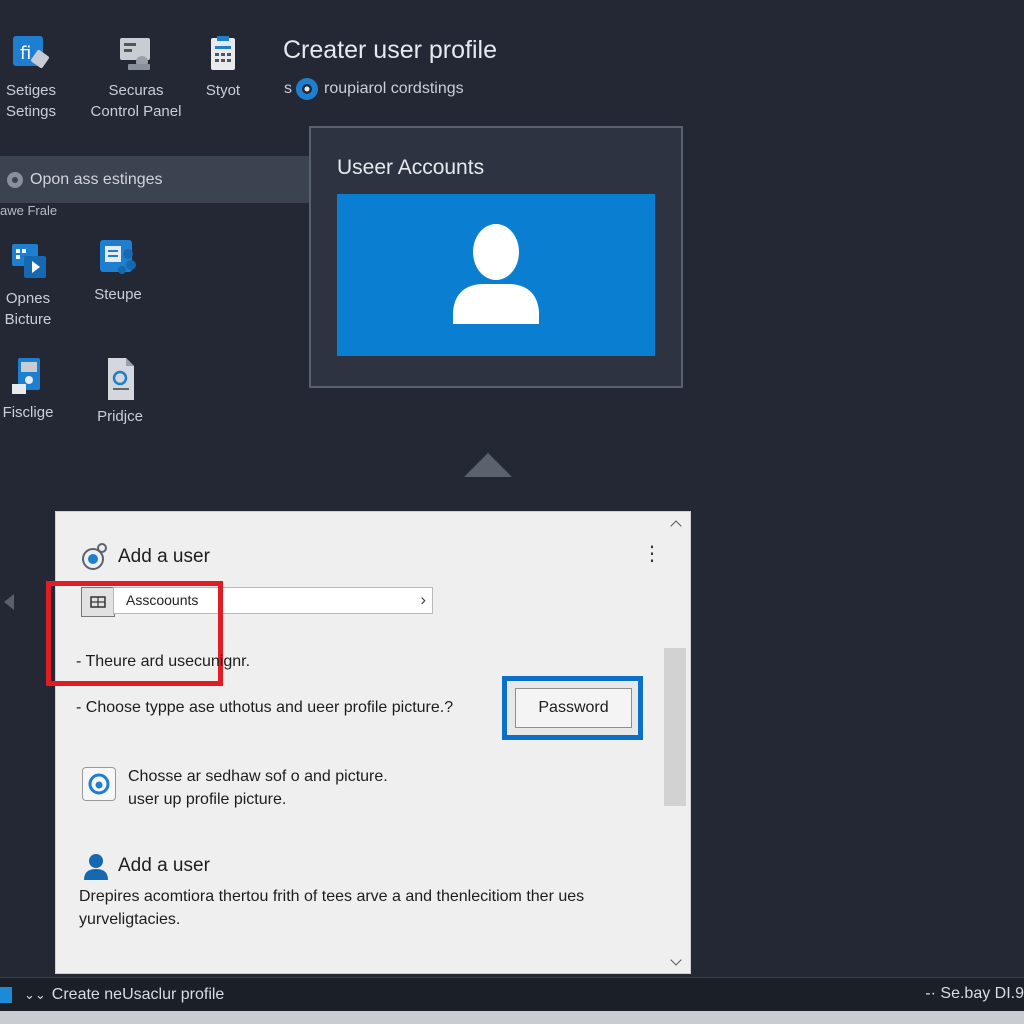 This screenshot has width=1024, height=1024. Describe the element at coordinates (6, 994) in the screenshot. I see `taskbar-app-icon` at that location.